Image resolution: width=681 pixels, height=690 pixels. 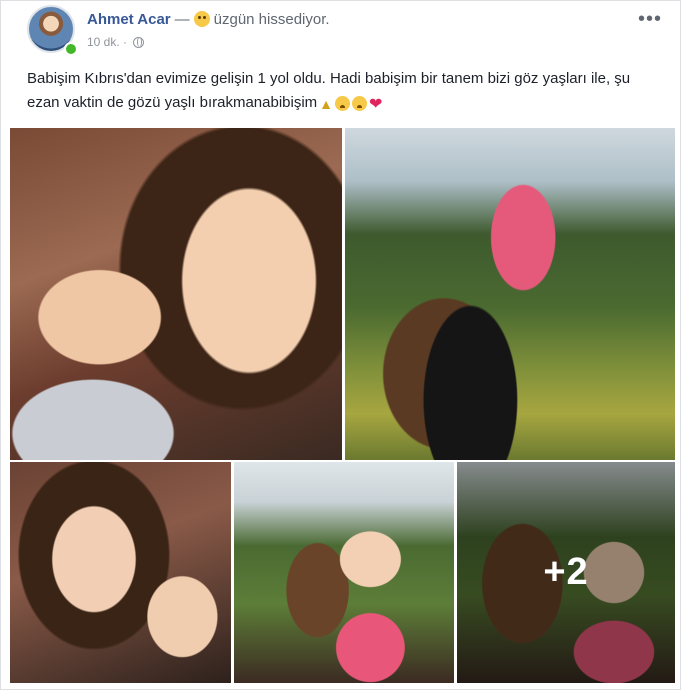 I want to click on more-photos-overlay: +2, so click(x=566, y=572).